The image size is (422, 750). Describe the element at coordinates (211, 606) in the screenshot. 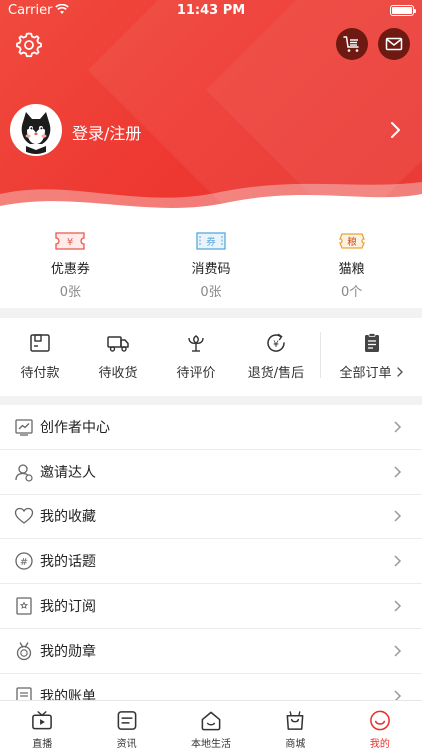

I see `menu-item-subscriptions: 我的订阅` at that location.